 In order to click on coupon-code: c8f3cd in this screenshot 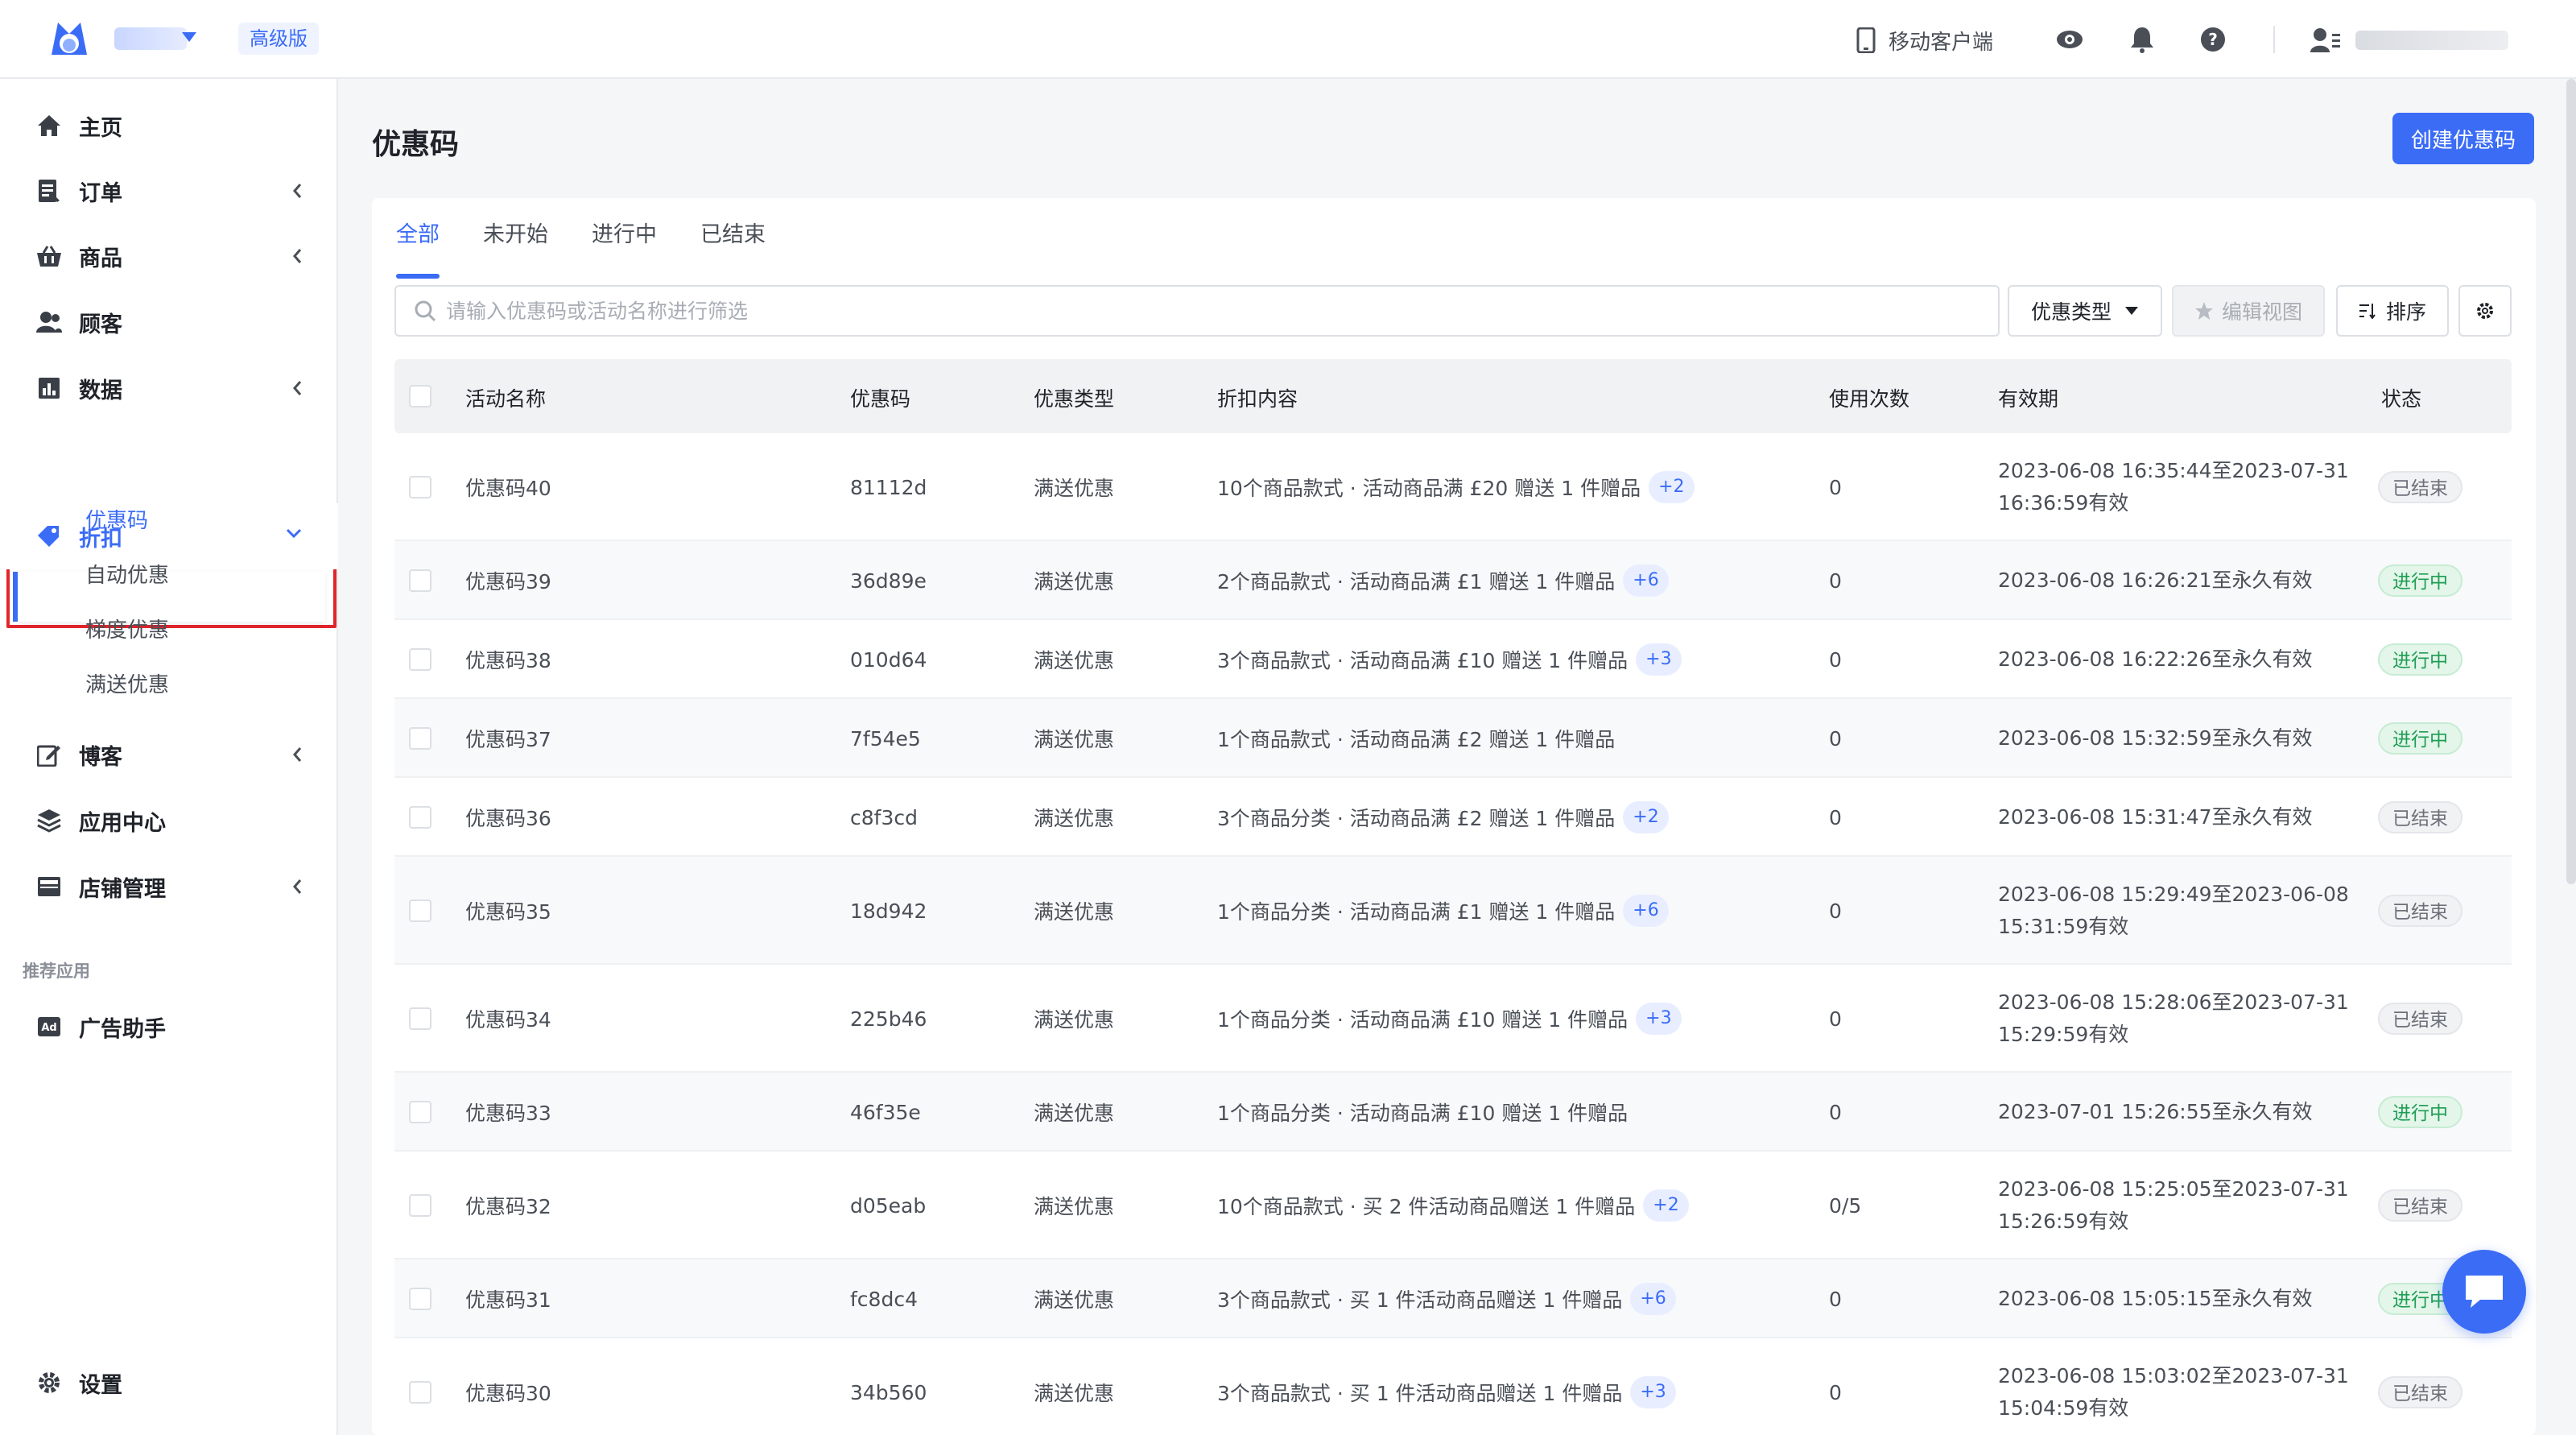, I will do `click(884, 817)`.